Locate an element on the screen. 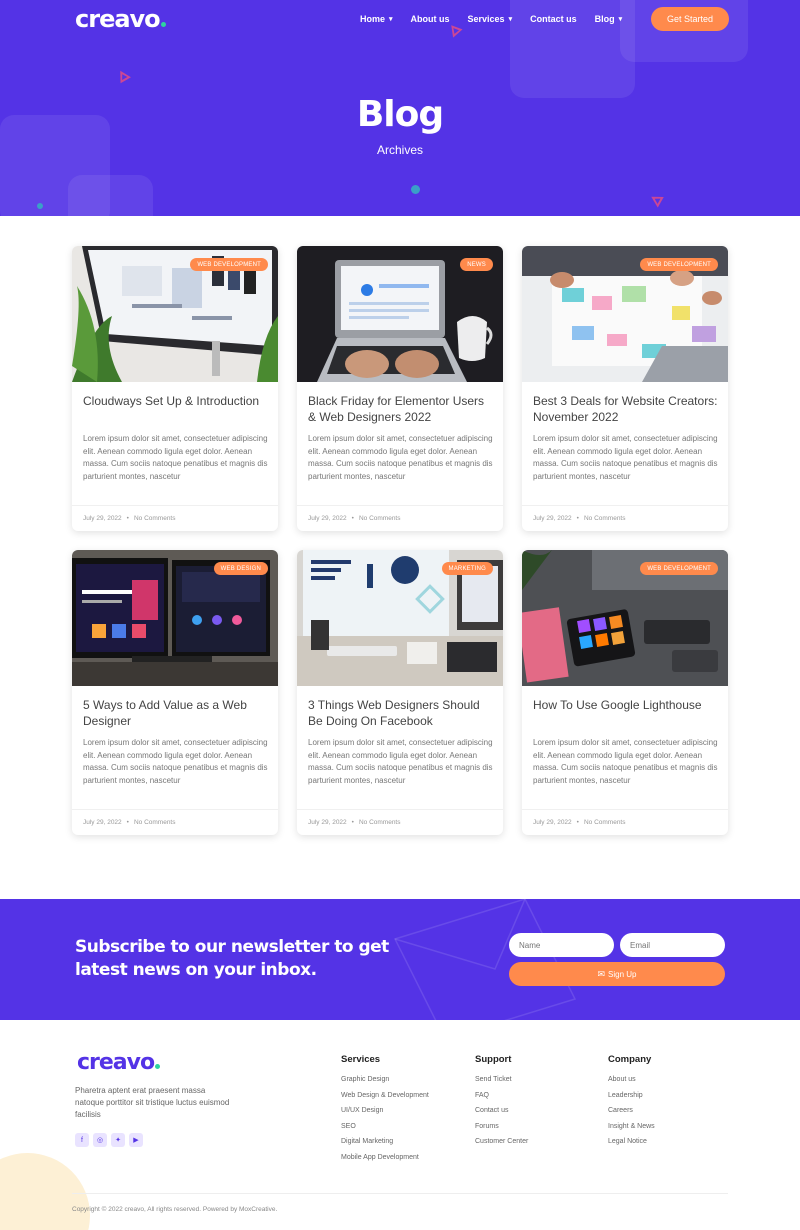 The image size is (800, 1230). instagram-icon: ◎ is located at coordinates (100, 1140).